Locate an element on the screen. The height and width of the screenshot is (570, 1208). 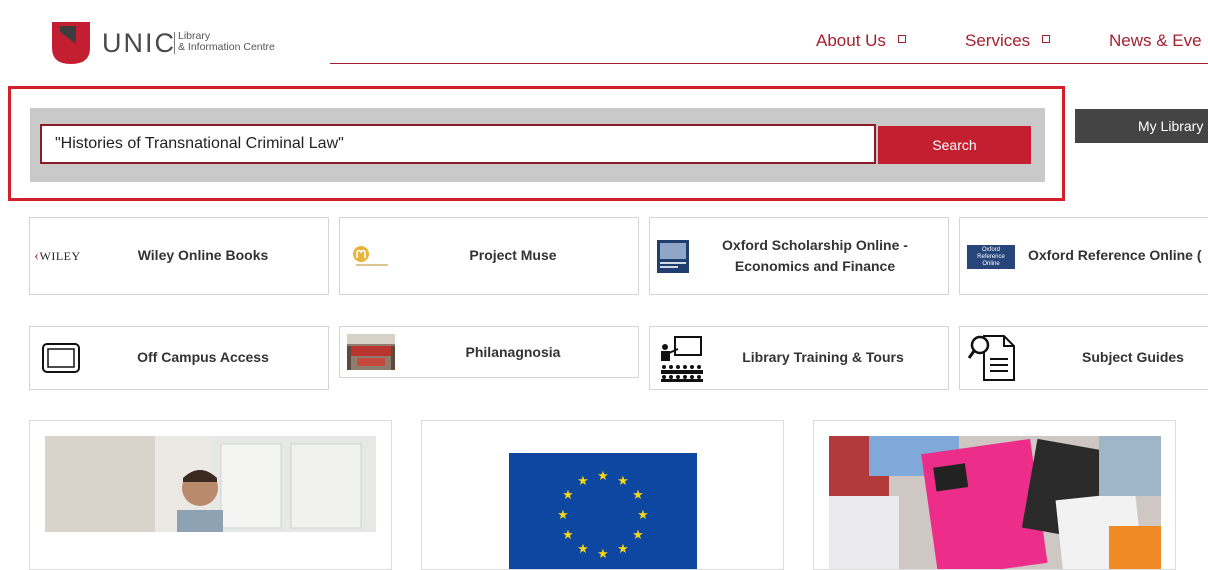
wiley-logo-icon: ‹WILEY is located at coordinates (57, 256).